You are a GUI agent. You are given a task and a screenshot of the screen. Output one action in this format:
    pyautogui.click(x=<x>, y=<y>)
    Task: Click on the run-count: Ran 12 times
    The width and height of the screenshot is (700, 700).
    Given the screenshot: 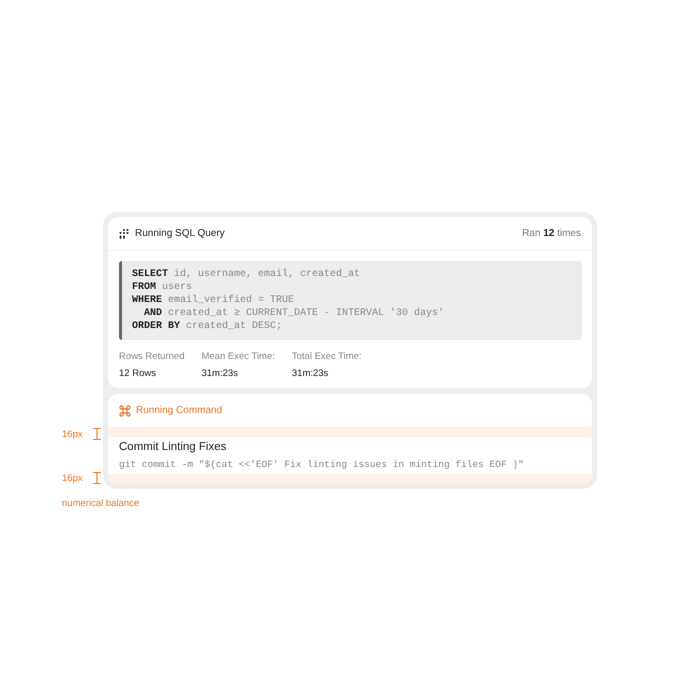 What is the action you would take?
    pyautogui.click(x=551, y=233)
    